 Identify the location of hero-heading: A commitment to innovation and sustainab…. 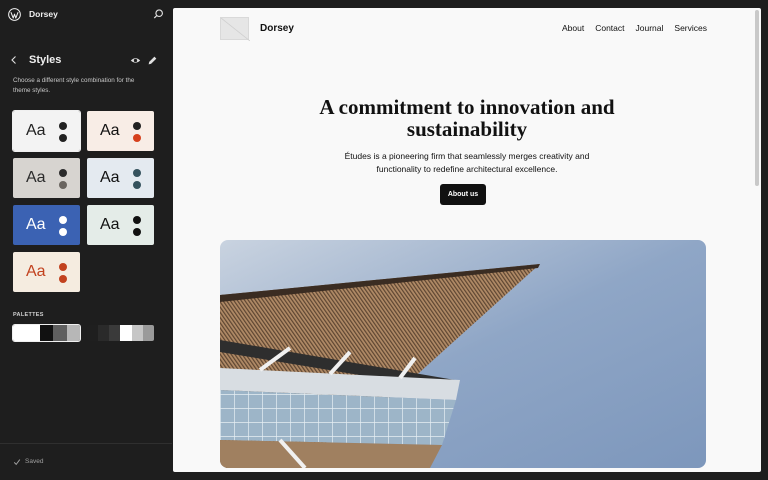
(467, 118).